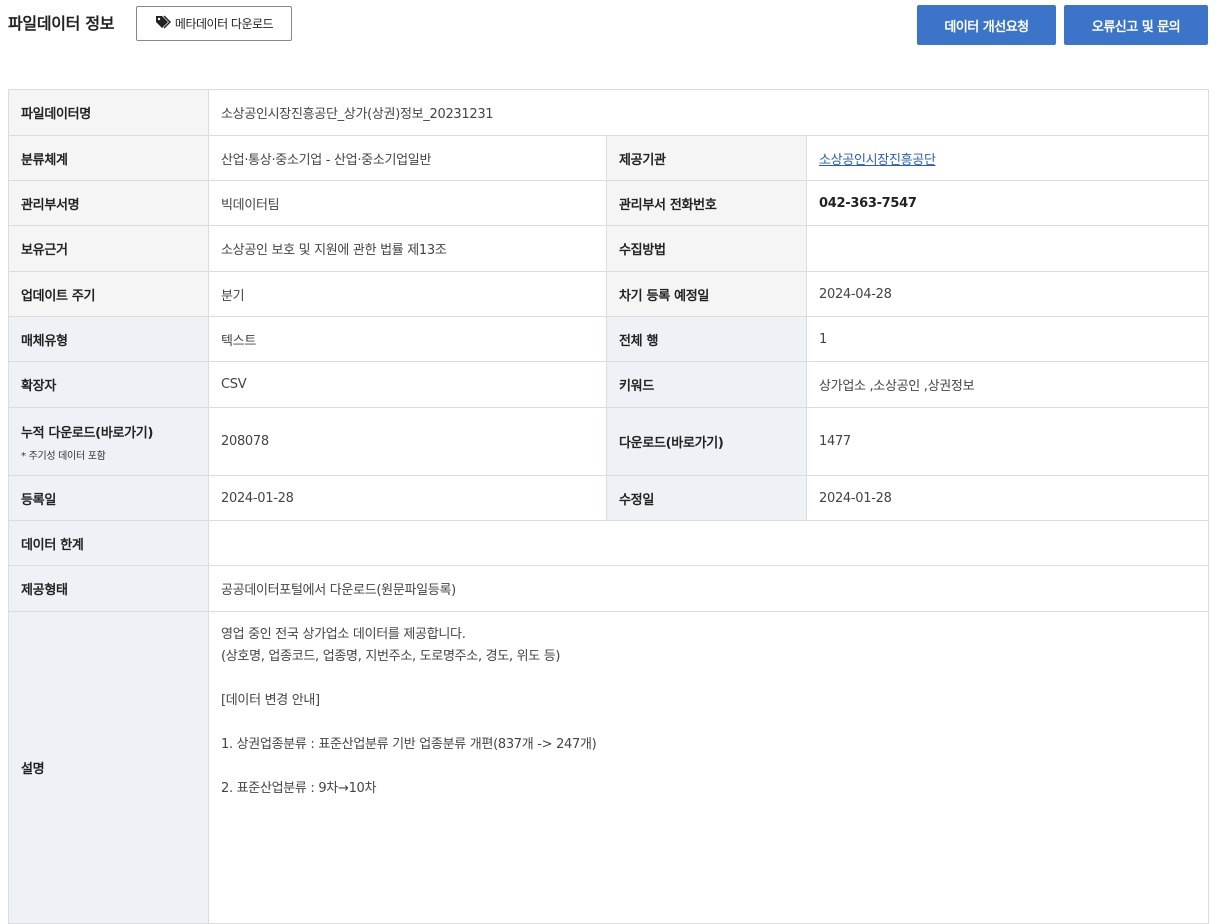 The height and width of the screenshot is (924, 1226). What do you see at coordinates (706, 339) in the screenshot?
I see `total-rows-label: 전체 행` at bounding box center [706, 339].